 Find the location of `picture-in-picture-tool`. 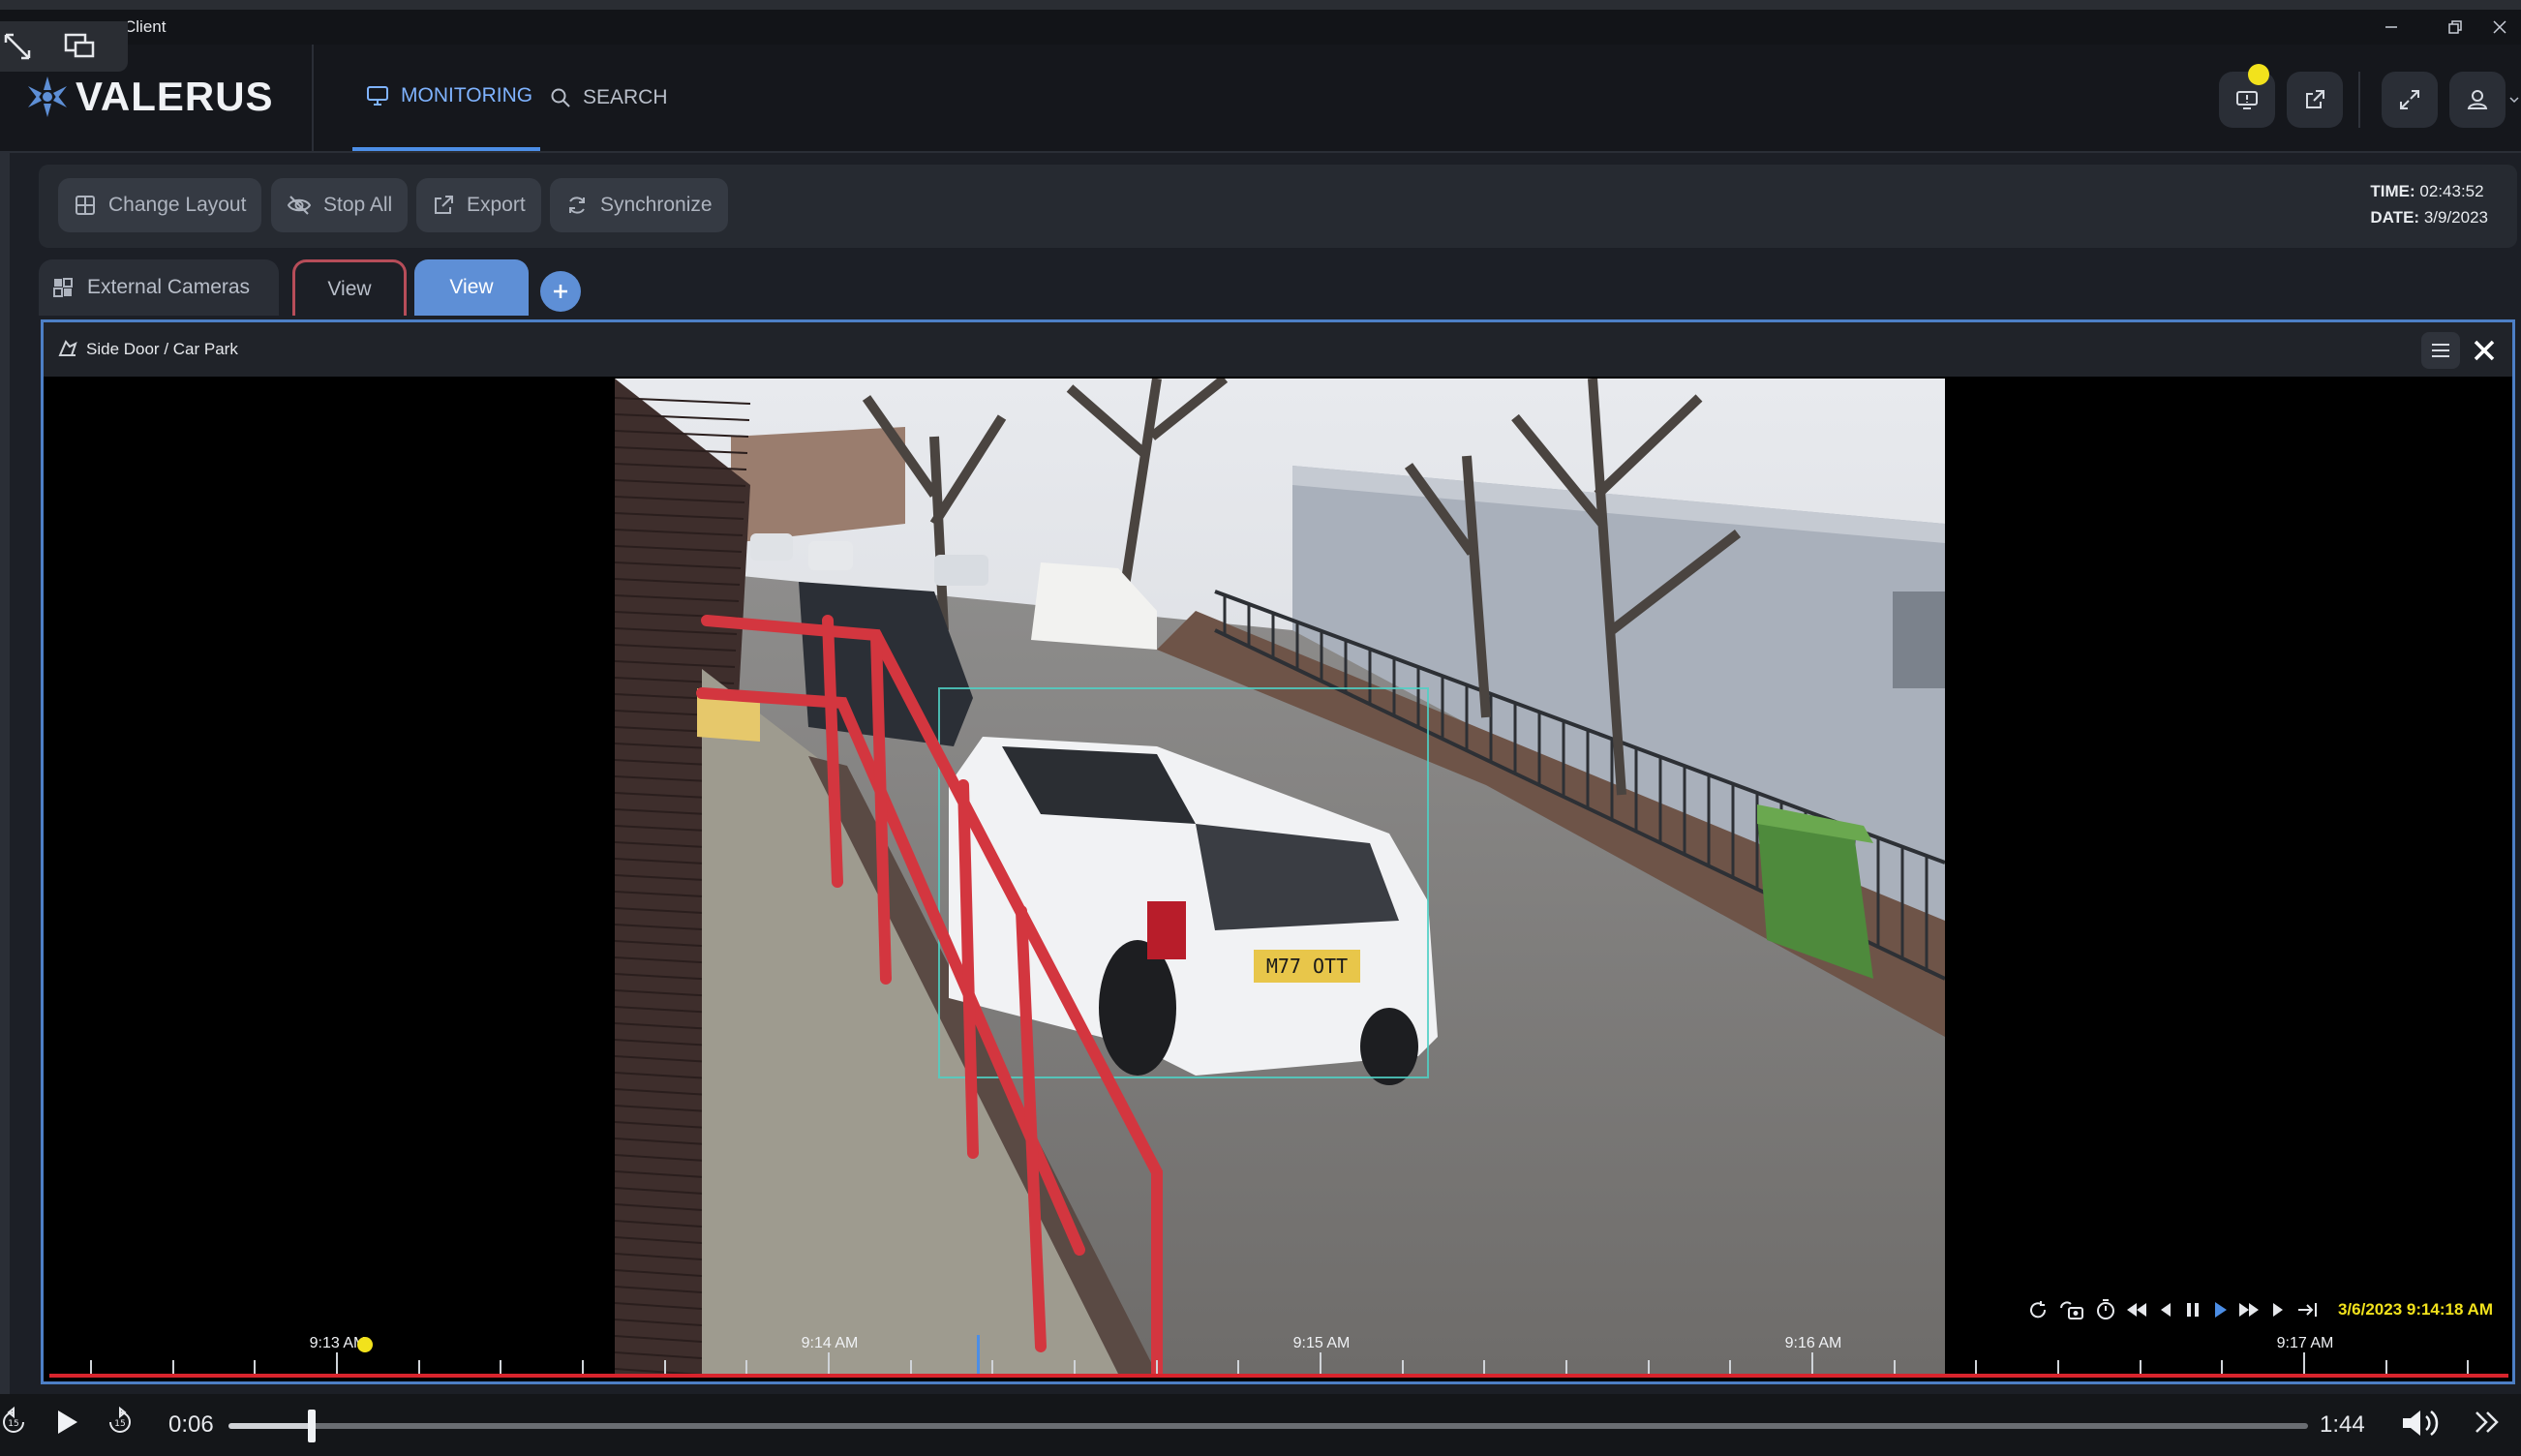

picture-in-picture-tool is located at coordinates (79, 47).